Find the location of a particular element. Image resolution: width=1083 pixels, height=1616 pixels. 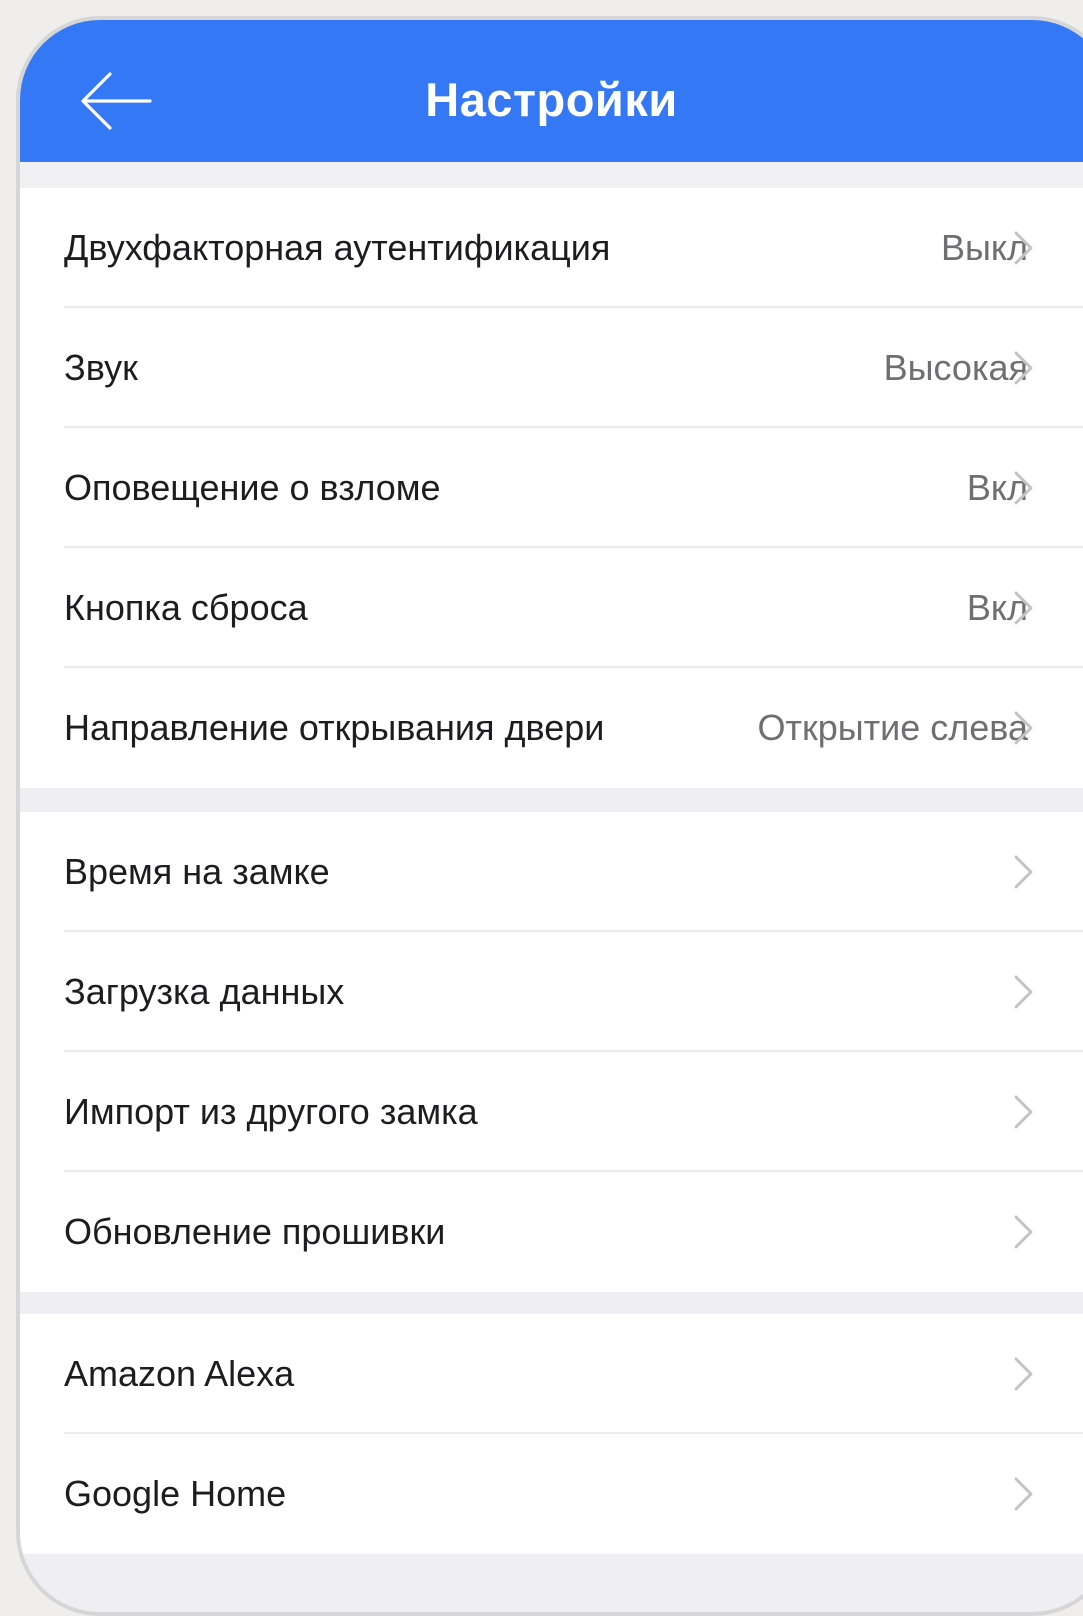

setting-row-google-home: Google Home is located at coordinates (551, 1494).